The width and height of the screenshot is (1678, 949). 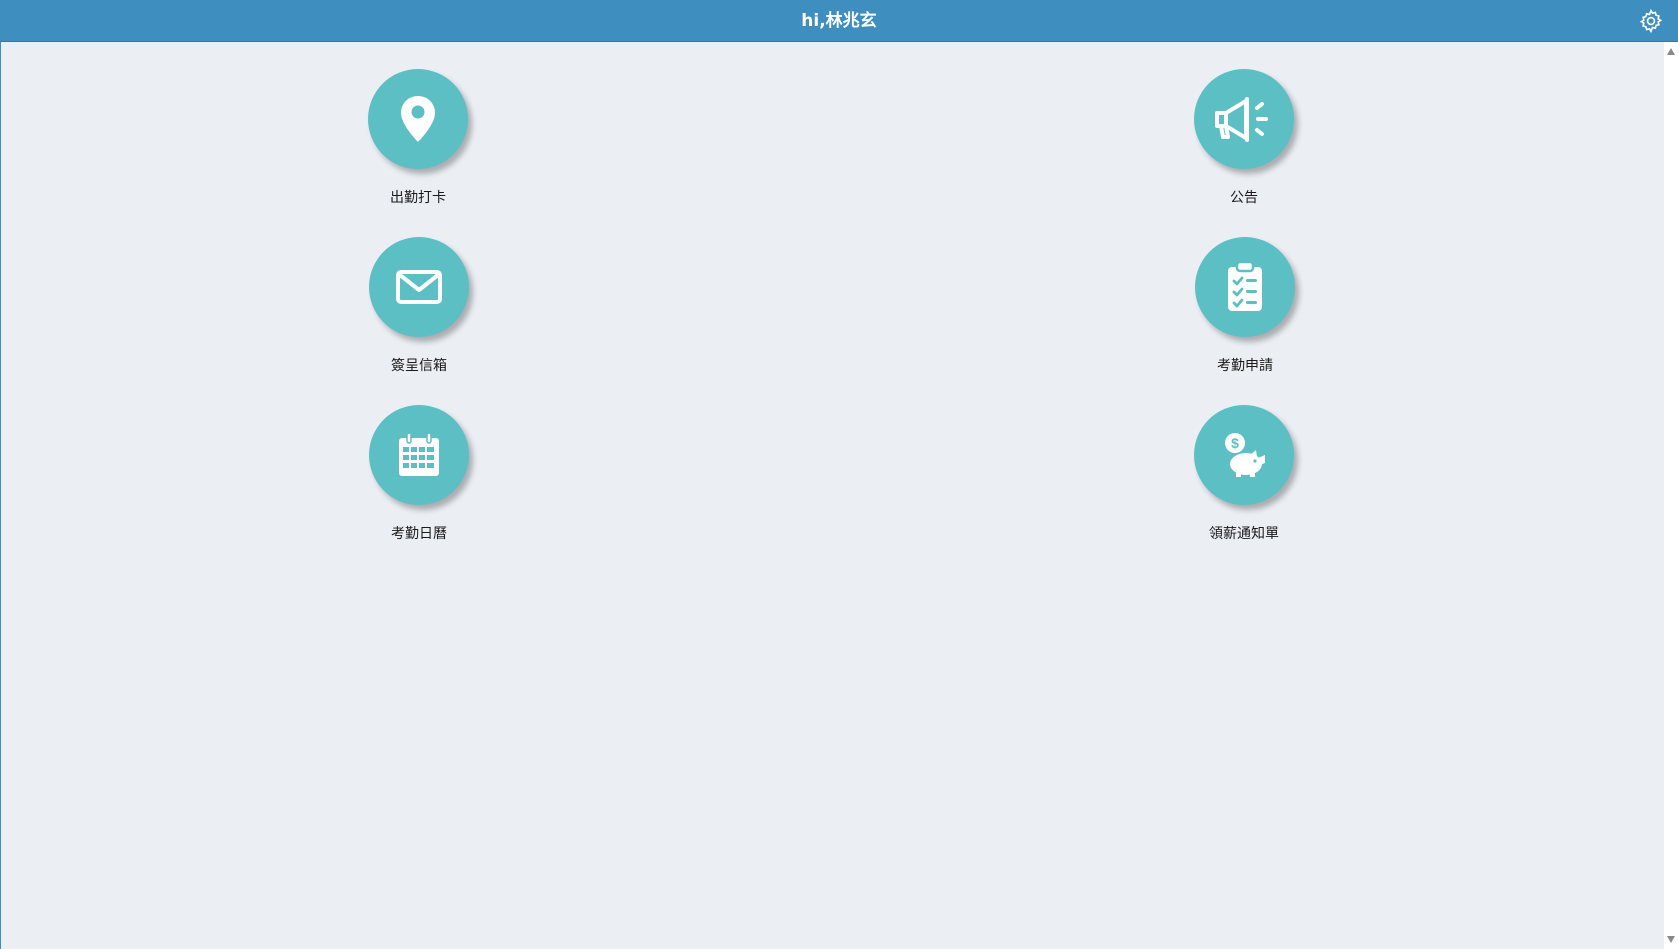 What do you see at coordinates (1671, 495) in the screenshot?
I see `vertical-scrollbar` at bounding box center [1671, 495].